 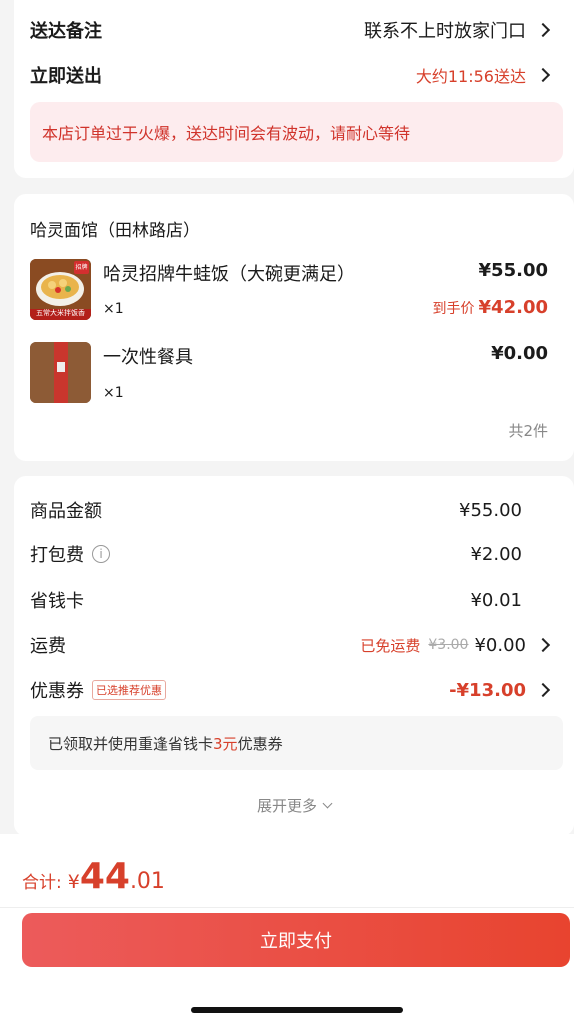 I want to click on coupon-note-amount: 3元, so click(x=225, y=743).